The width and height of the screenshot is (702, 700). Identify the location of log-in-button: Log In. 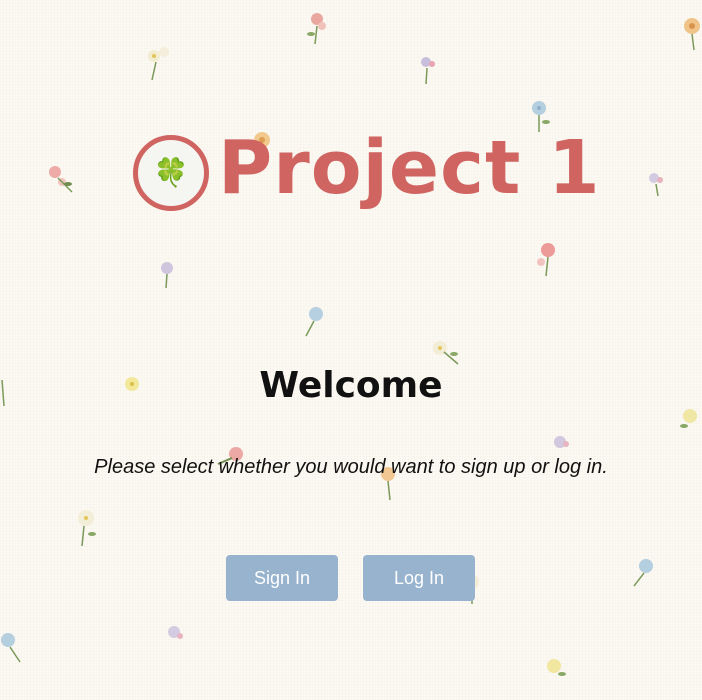
(419, 578).